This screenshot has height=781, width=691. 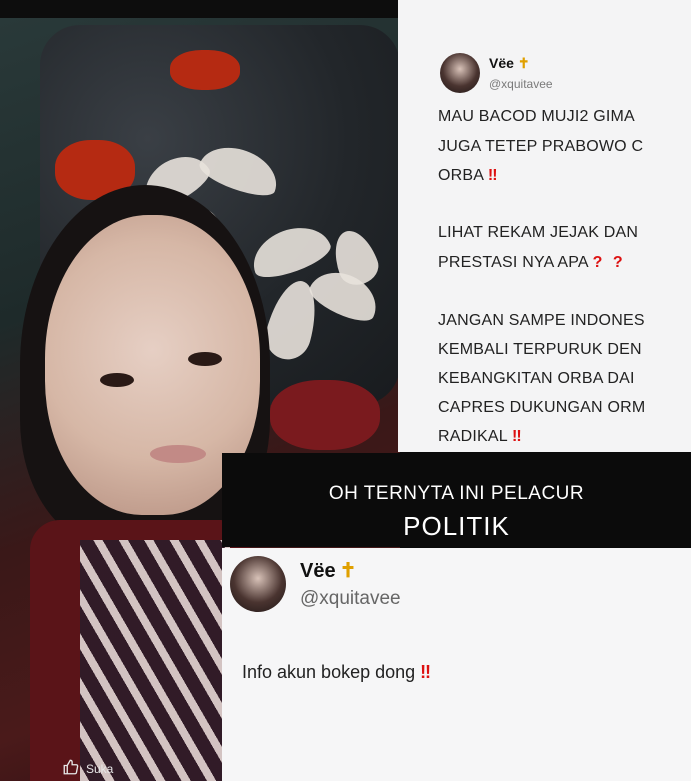 What do you see at coordinates (205, 359) in the screenshot?
I see `right-eye` at bounding box center [205, 359].